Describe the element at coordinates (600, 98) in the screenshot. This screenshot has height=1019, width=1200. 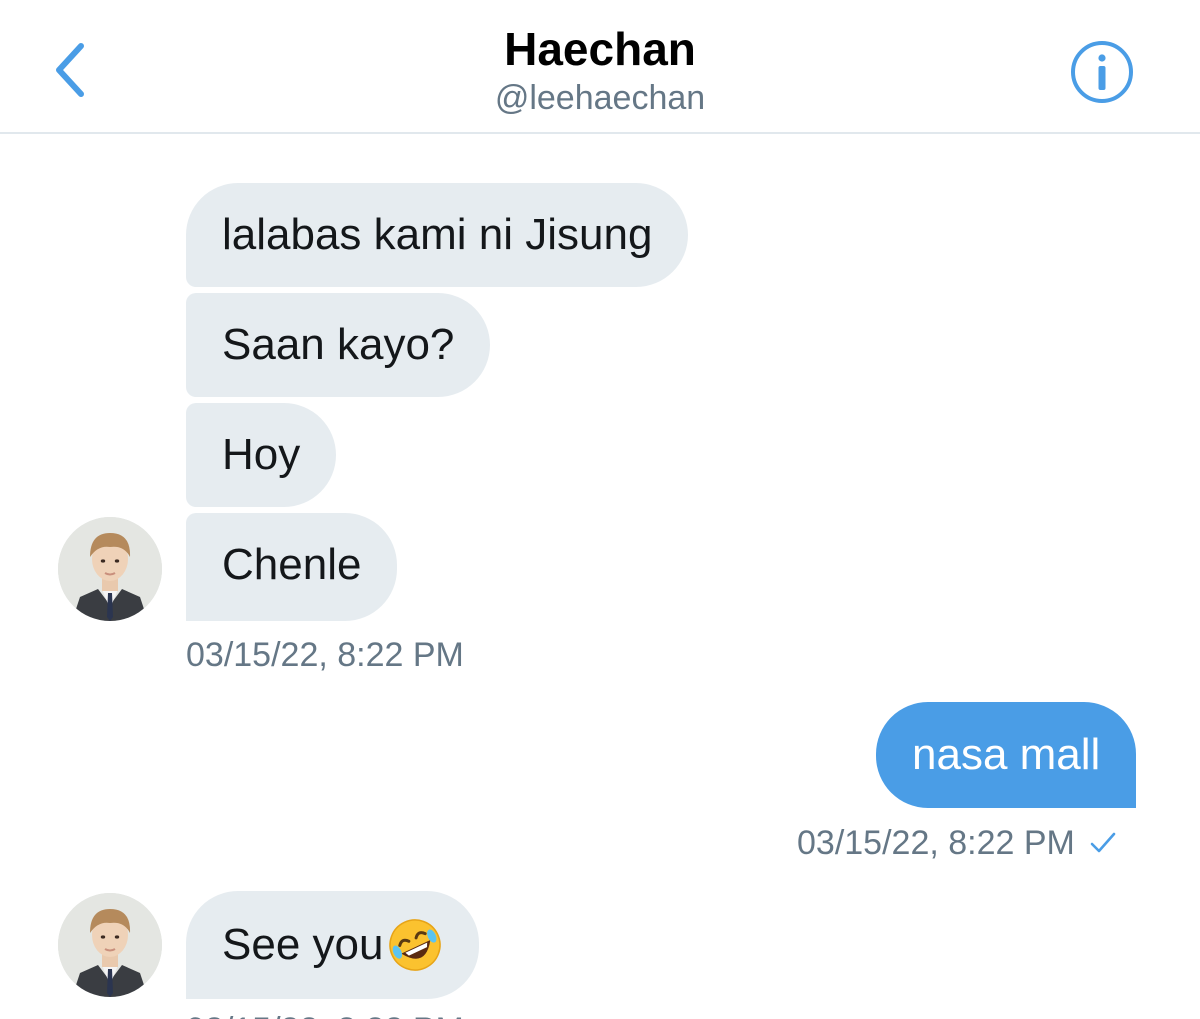
I see `contact-handle: @leehaechan` at that location.